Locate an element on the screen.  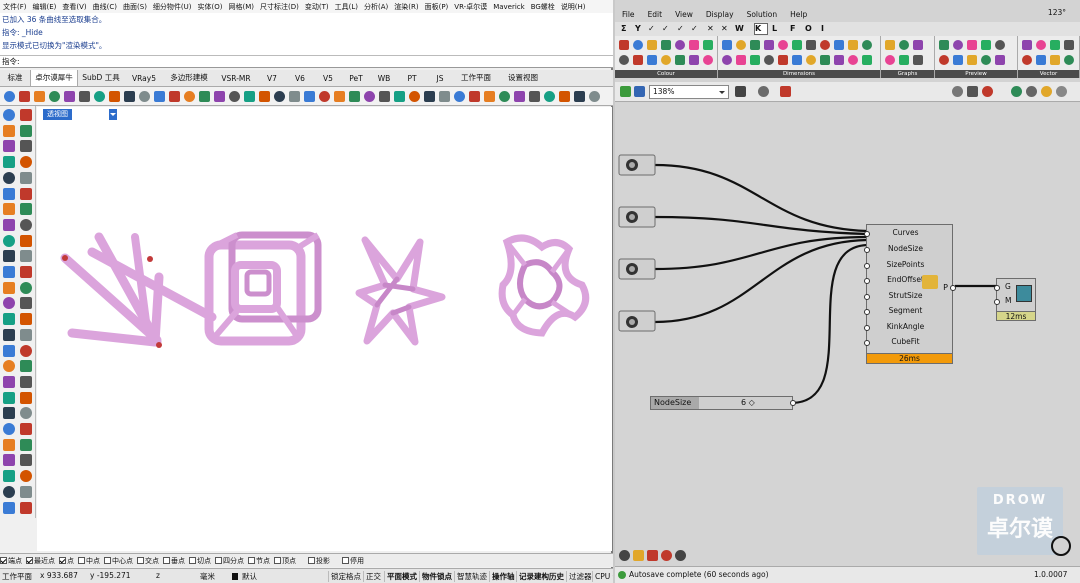
input-endoffset: EndOffset is located at coordinates (910, 279).